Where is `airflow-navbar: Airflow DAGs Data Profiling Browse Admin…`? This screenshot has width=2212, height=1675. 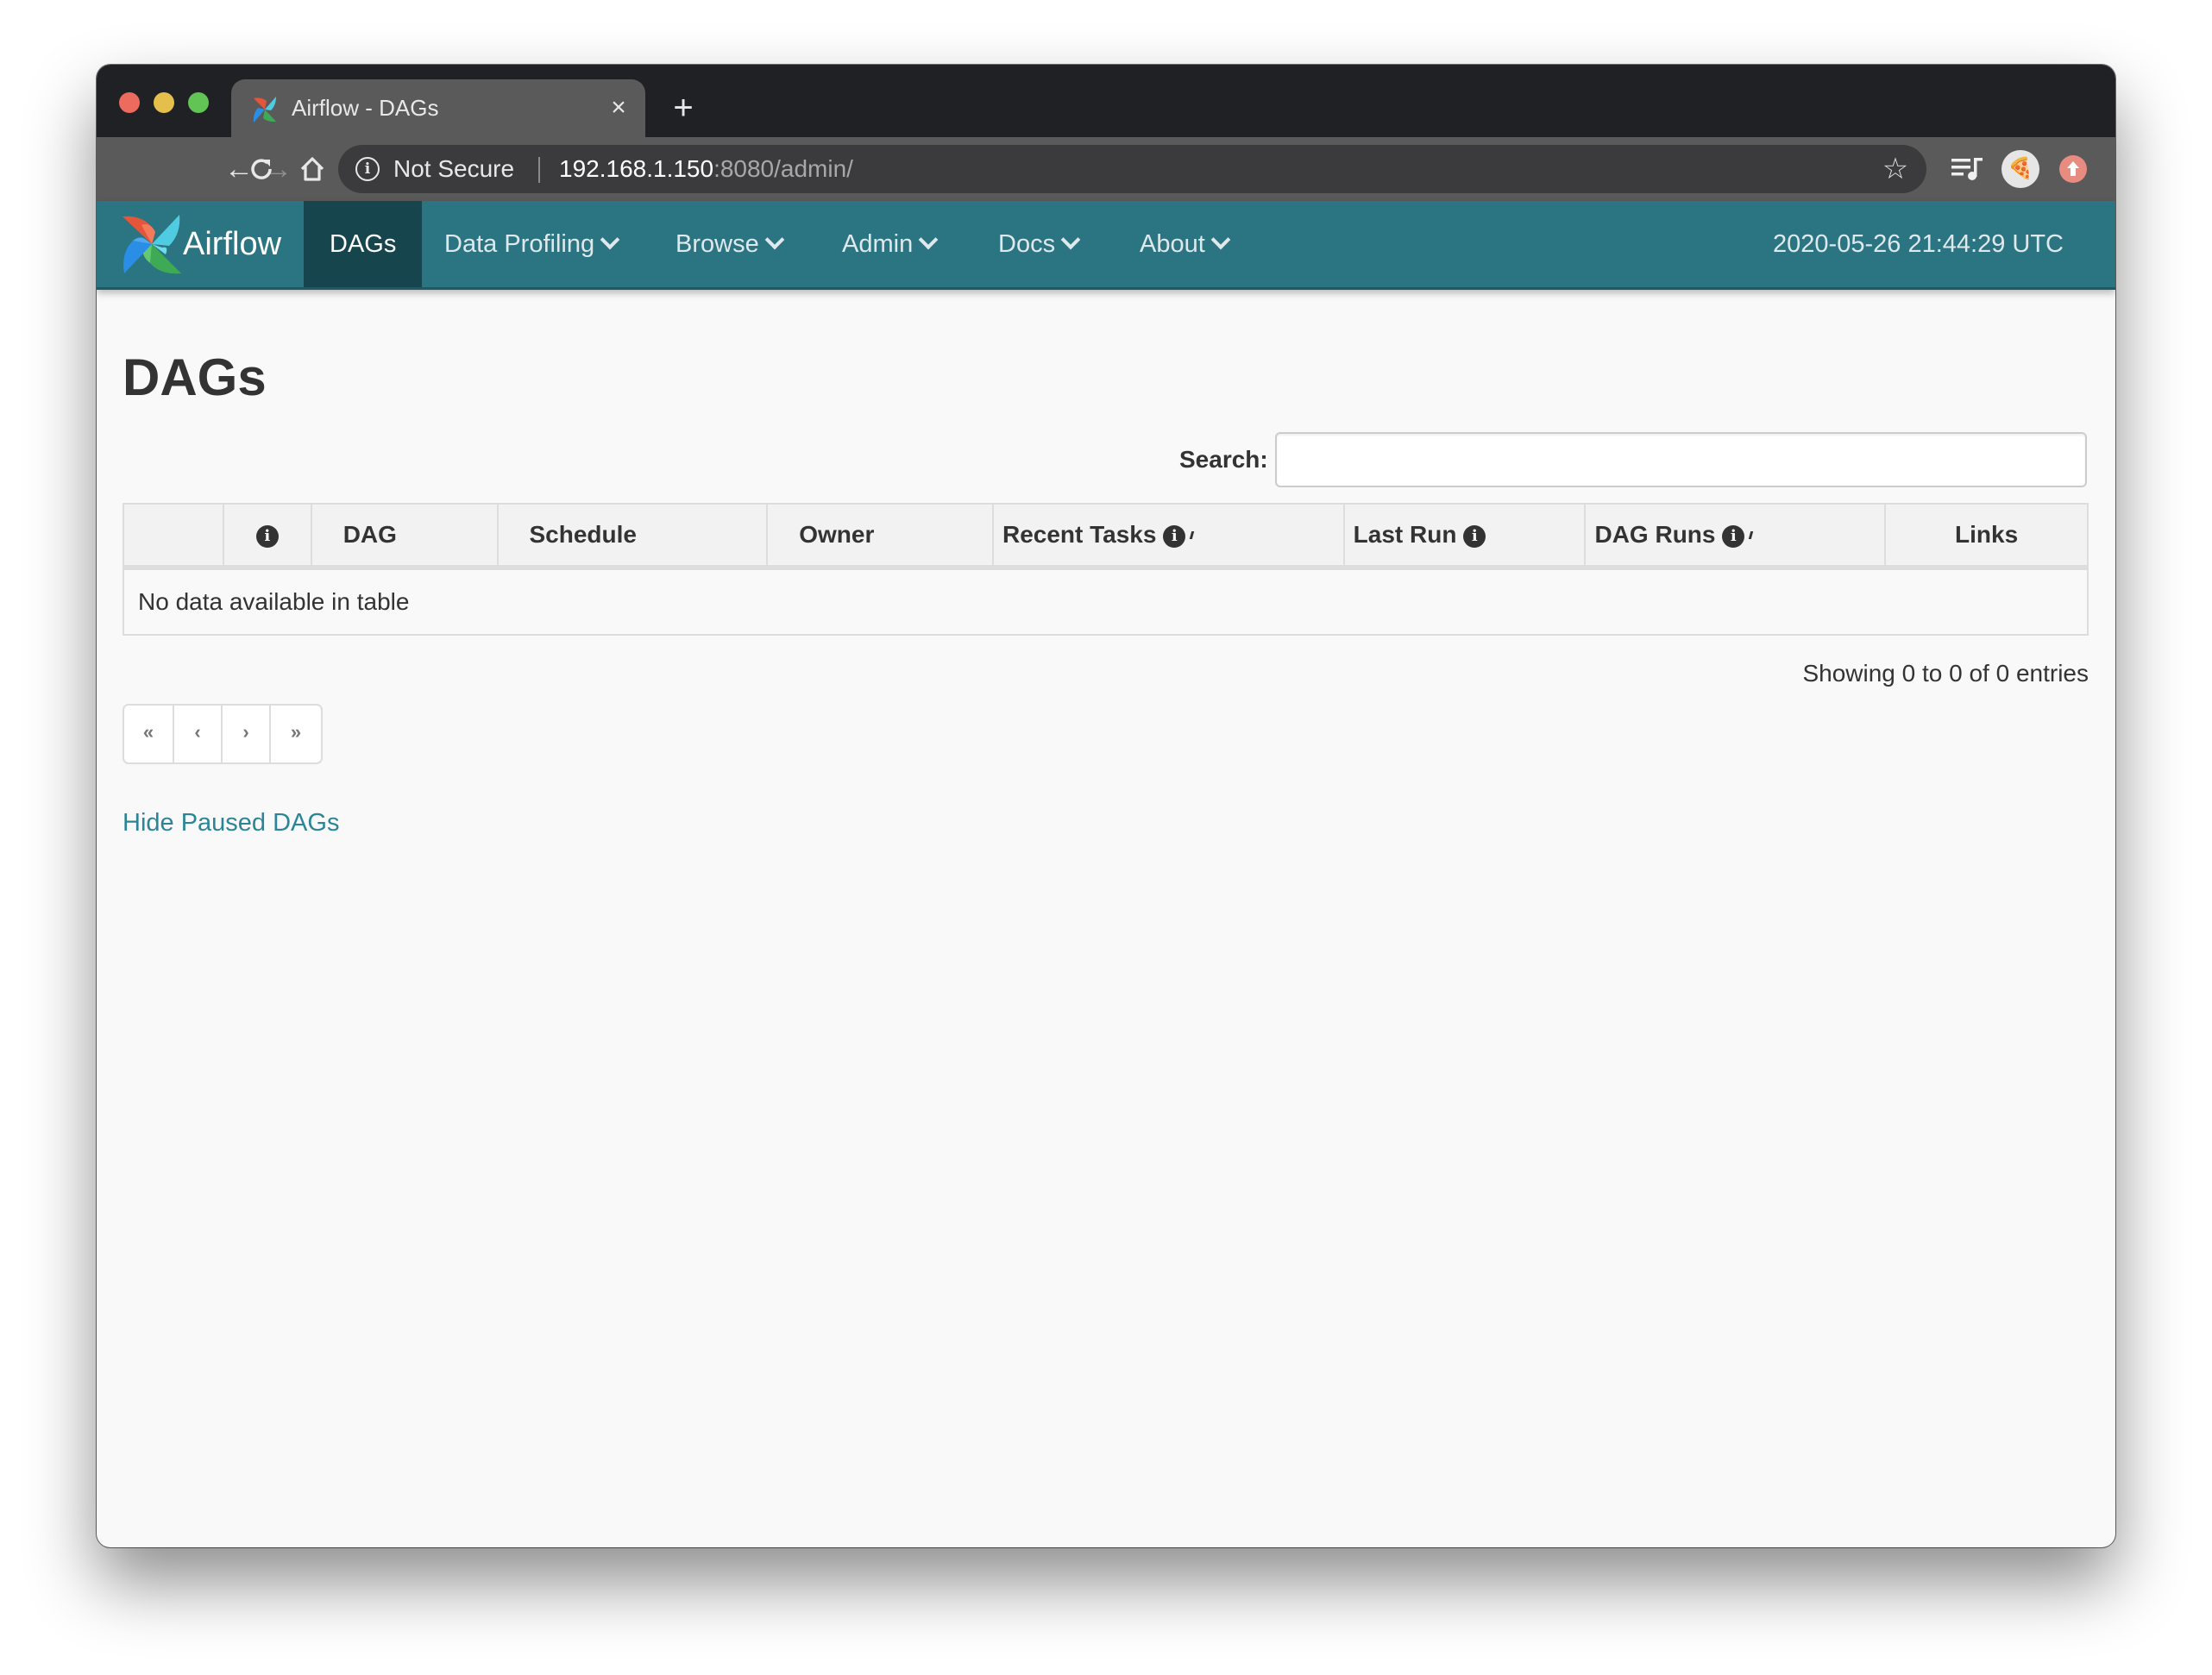 airflow-navbar: Airflow DAGs Data Profiling Browse Admin… is located at coordinates (1106, 245).